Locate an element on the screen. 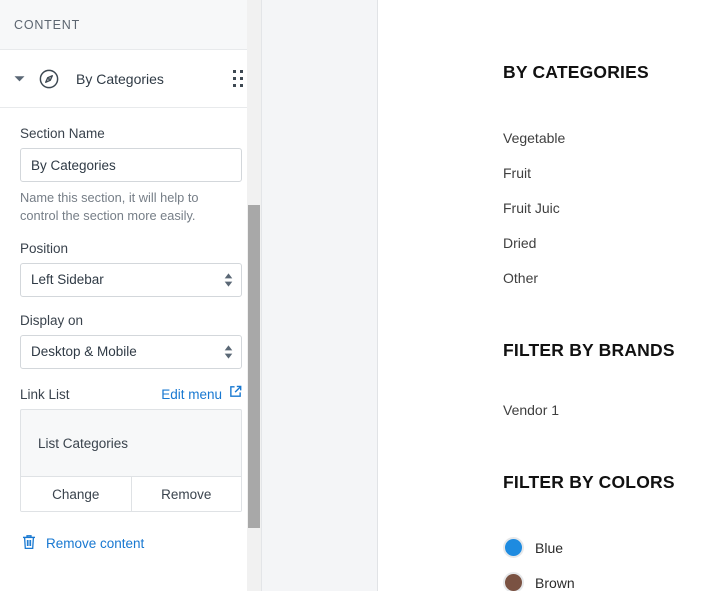 This screenshot has width=709, height=591. field-display-on: Display on Desktop & Mobile is located at coordinates (131, 341).